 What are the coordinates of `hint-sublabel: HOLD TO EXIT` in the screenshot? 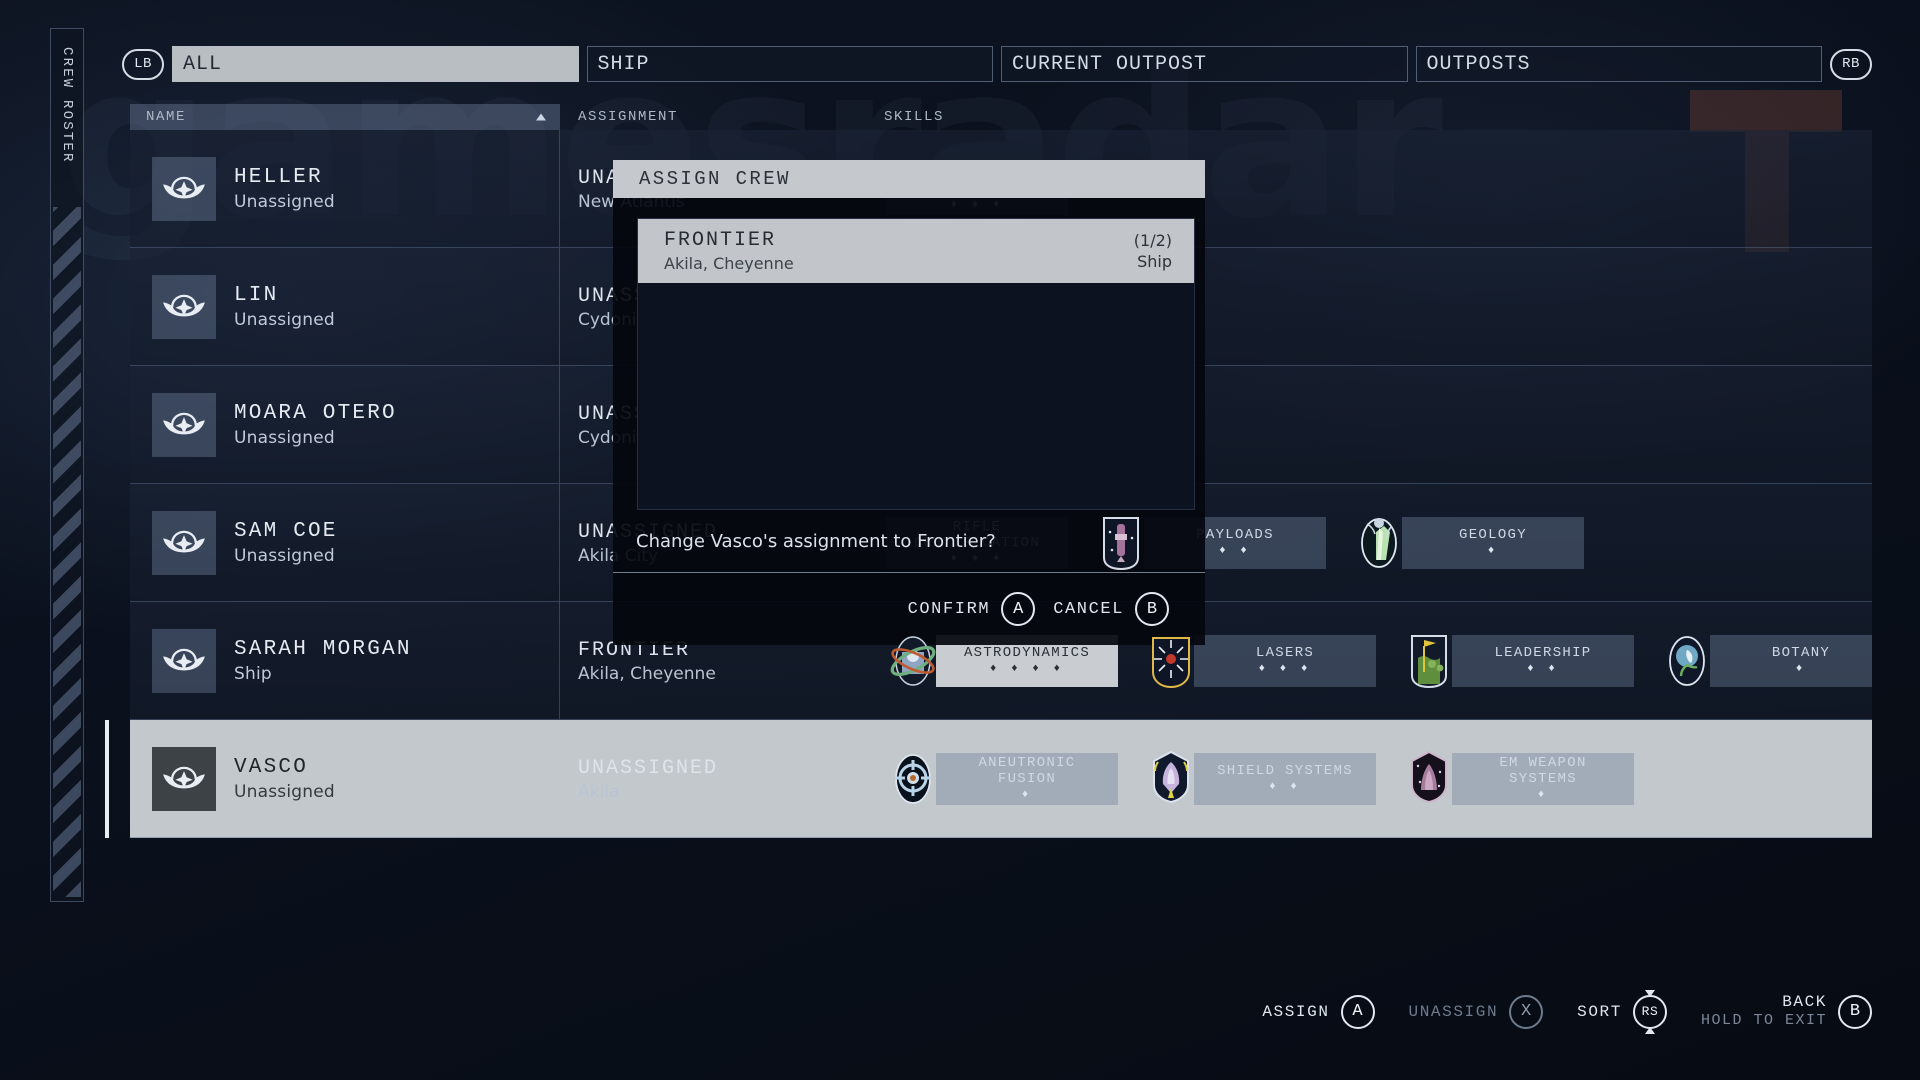 It's located at (1763, 1021).